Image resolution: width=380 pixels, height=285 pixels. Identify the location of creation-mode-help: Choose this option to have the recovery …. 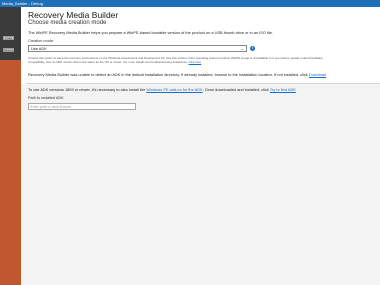
(203, 60).